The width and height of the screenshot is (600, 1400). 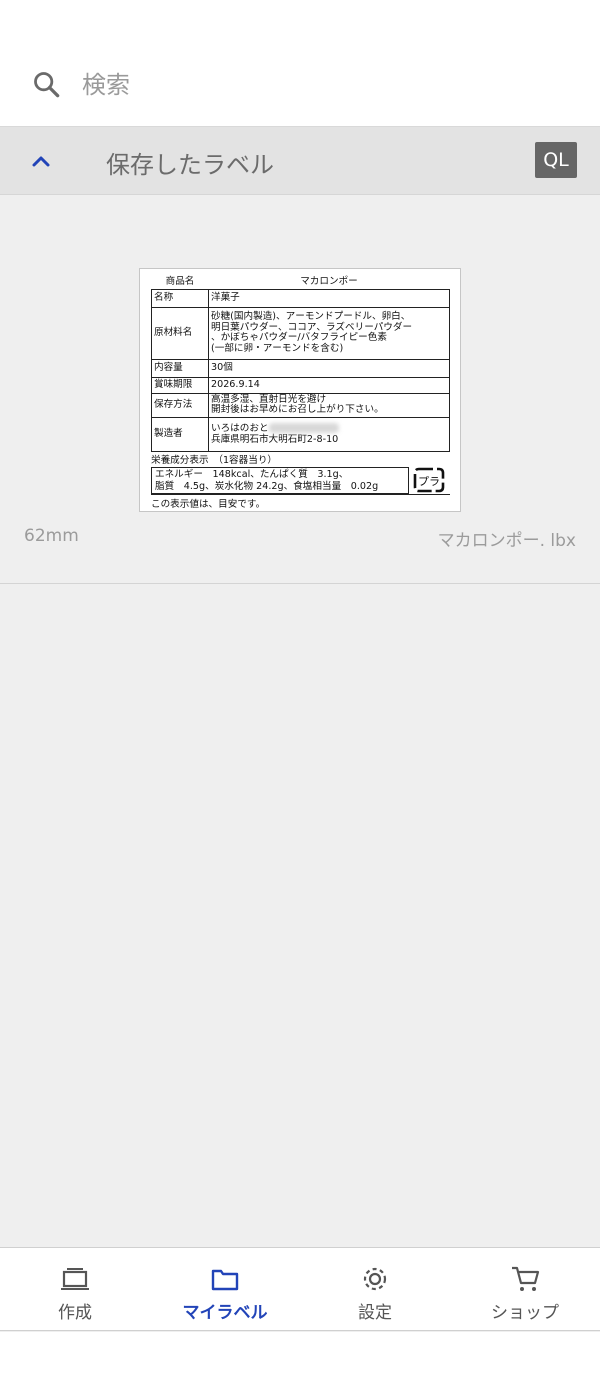 What do you see at coordinates (322, 85) in the screenshot?
I see `search-input` at bounding box center [322, 85].